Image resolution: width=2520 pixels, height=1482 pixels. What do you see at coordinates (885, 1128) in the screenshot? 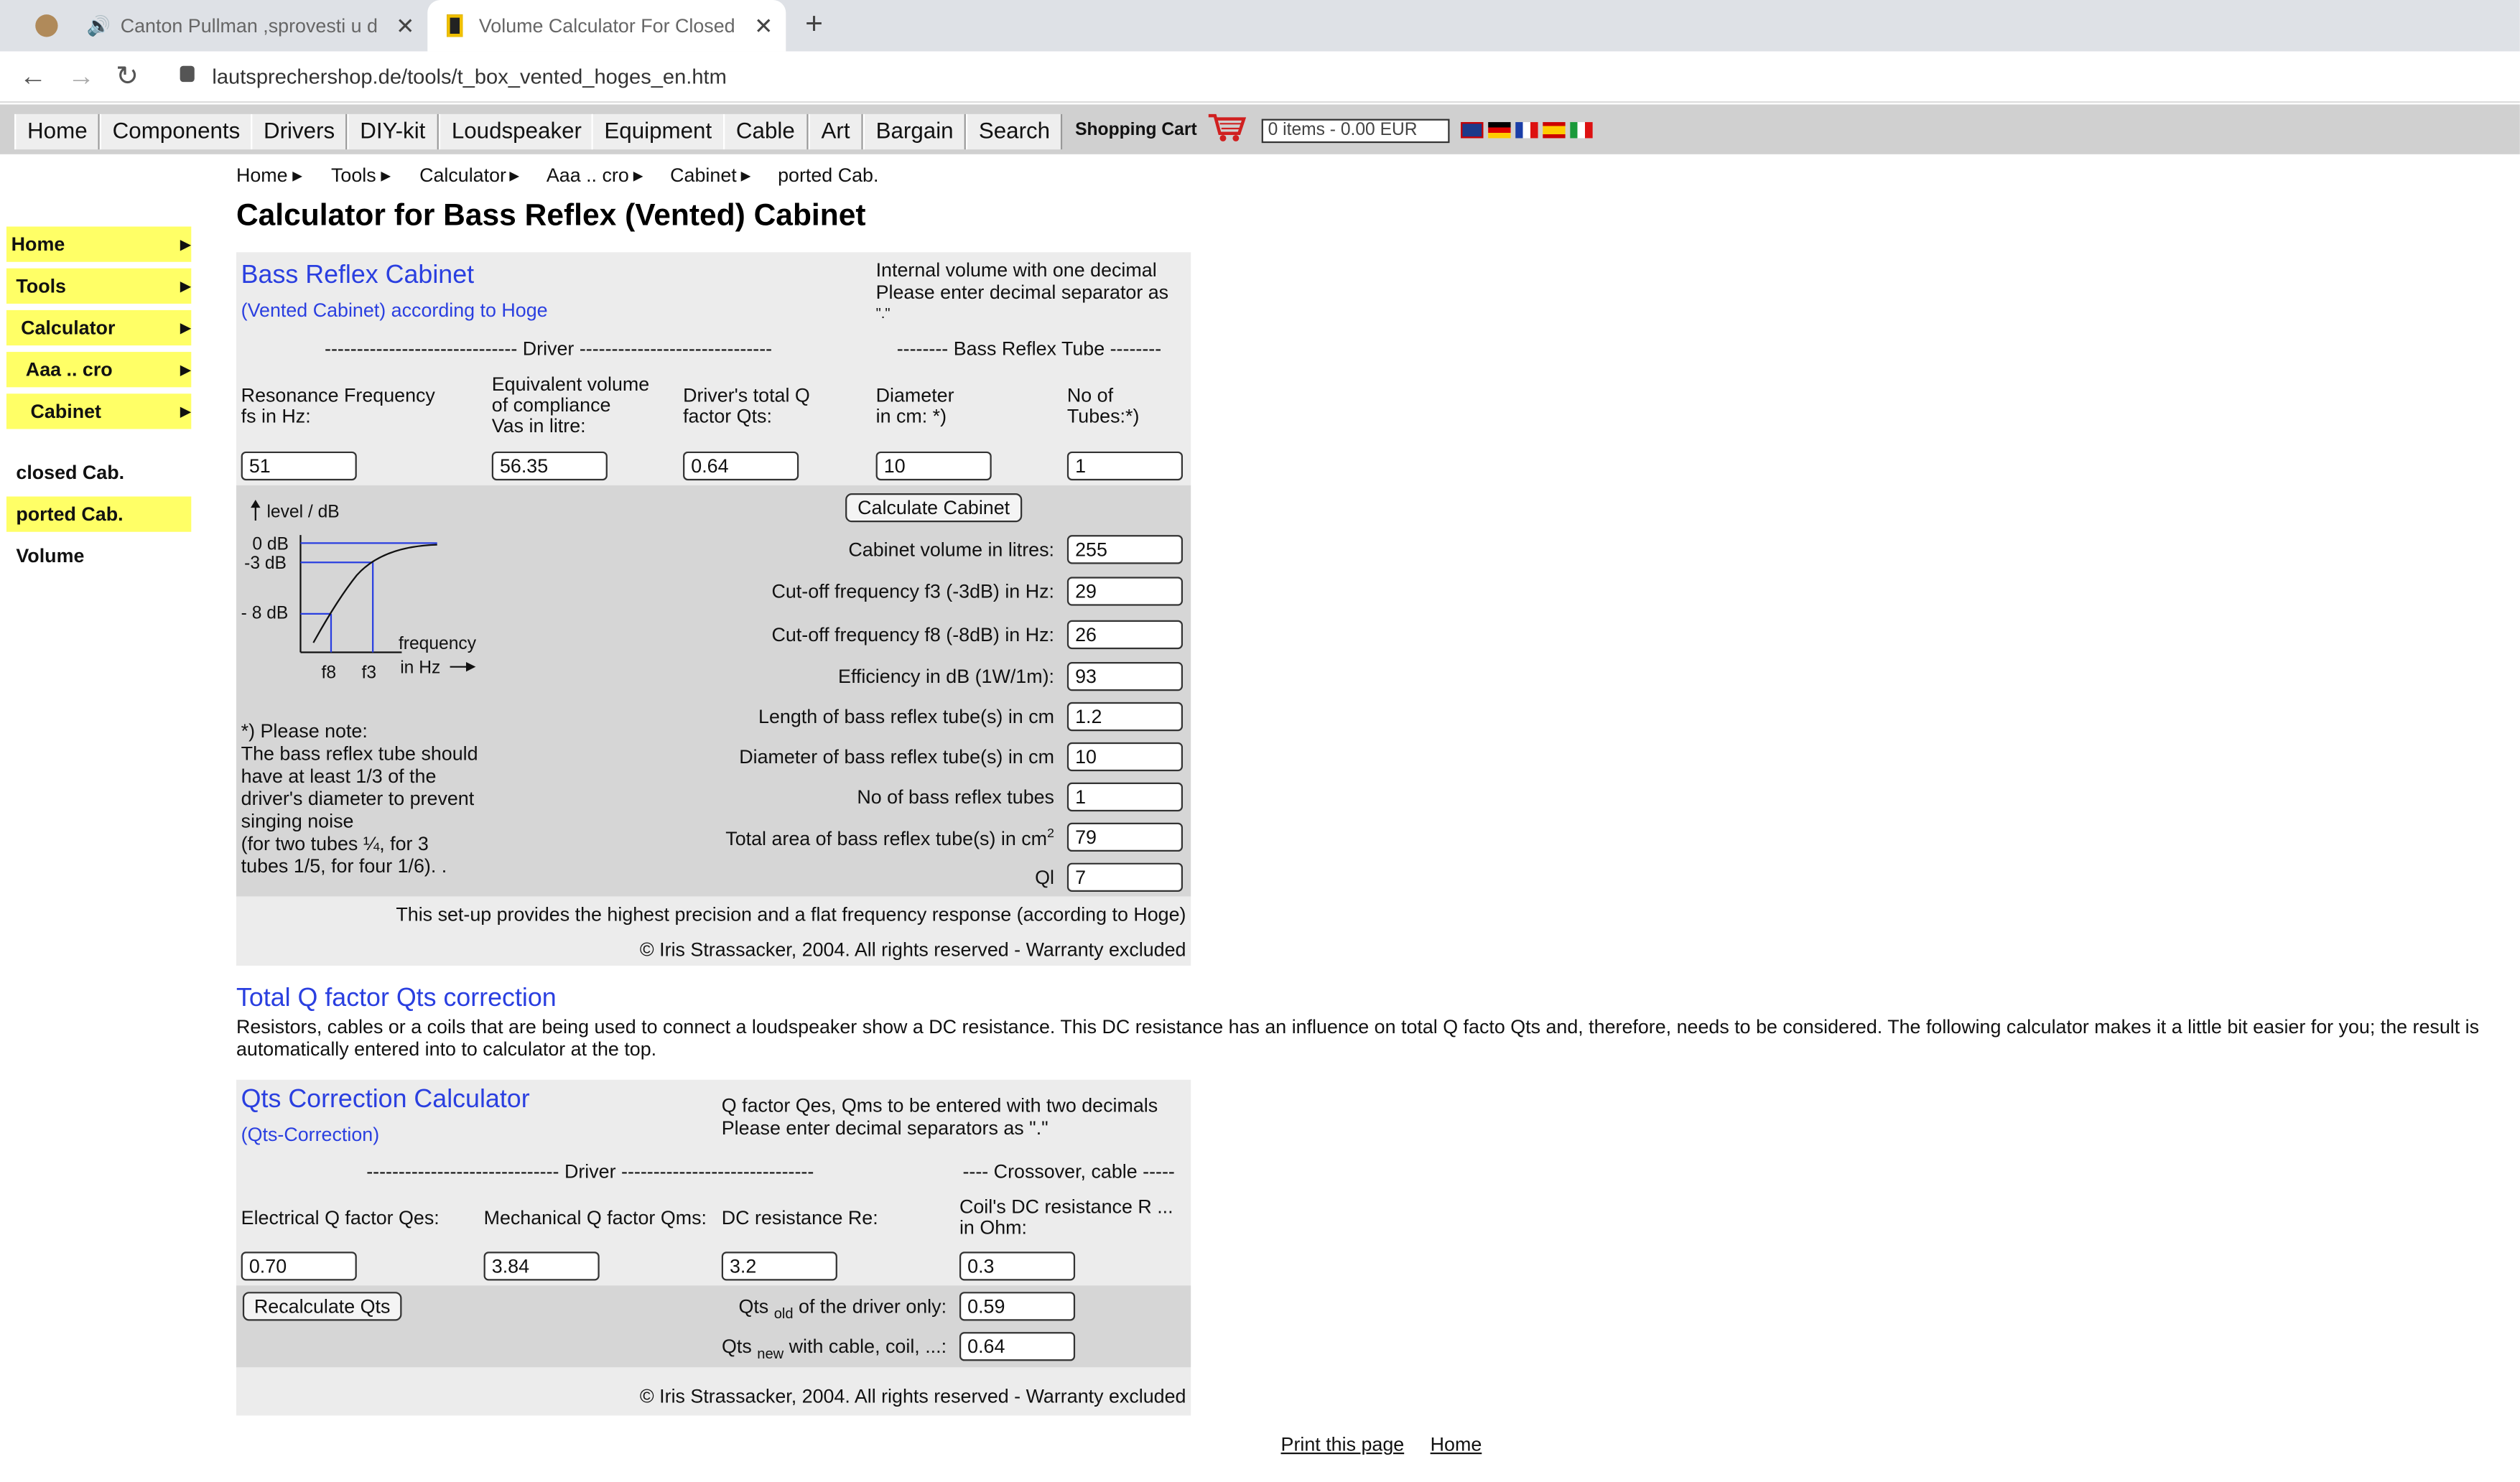
I see `qts-decimal-note: Please enter decimal separators as "."` at bounding box center [885, 1128].